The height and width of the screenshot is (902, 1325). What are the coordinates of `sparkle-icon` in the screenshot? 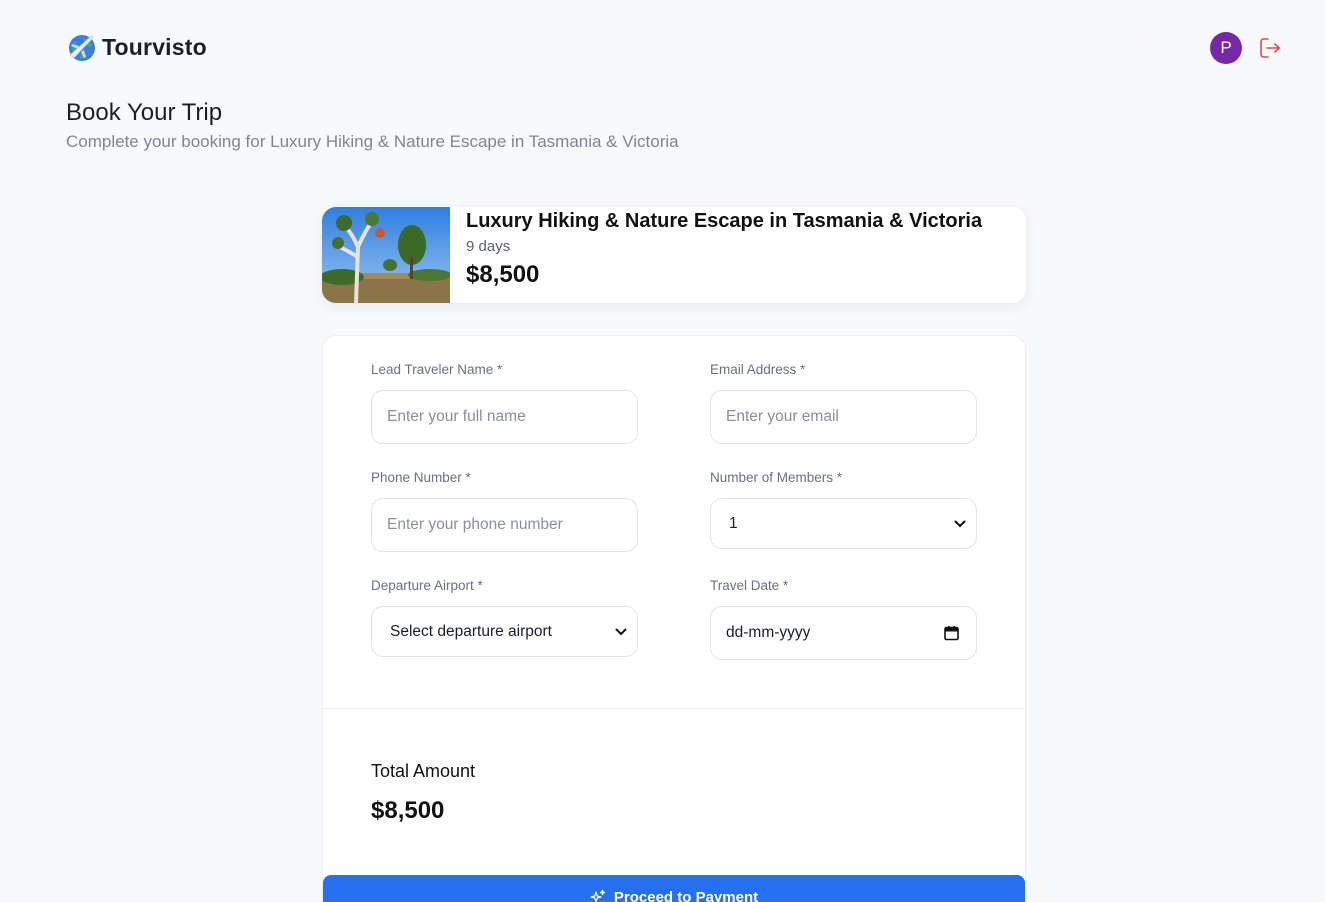 It's located at (598, 895).